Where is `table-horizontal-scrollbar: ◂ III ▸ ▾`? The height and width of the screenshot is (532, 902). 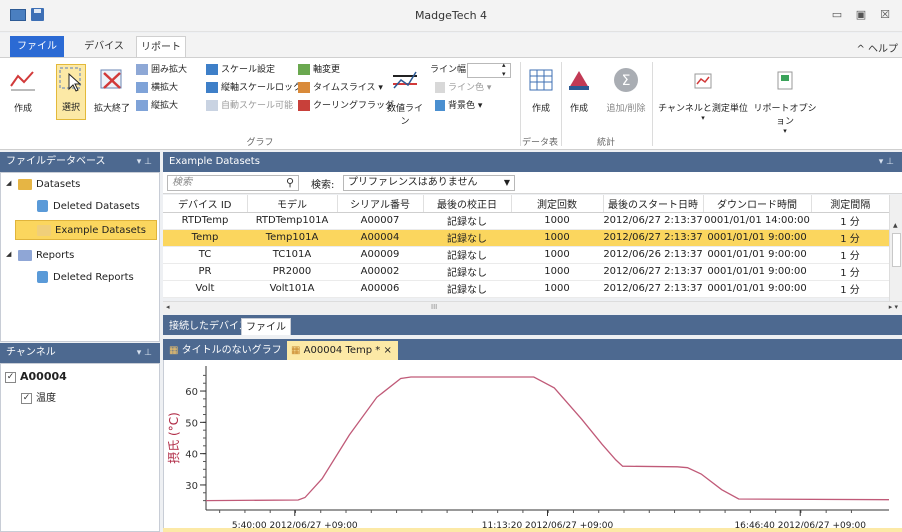
table-horizontal-scrollbar: ◂ III ▸ ▾ is located at coordinates (532, 307).